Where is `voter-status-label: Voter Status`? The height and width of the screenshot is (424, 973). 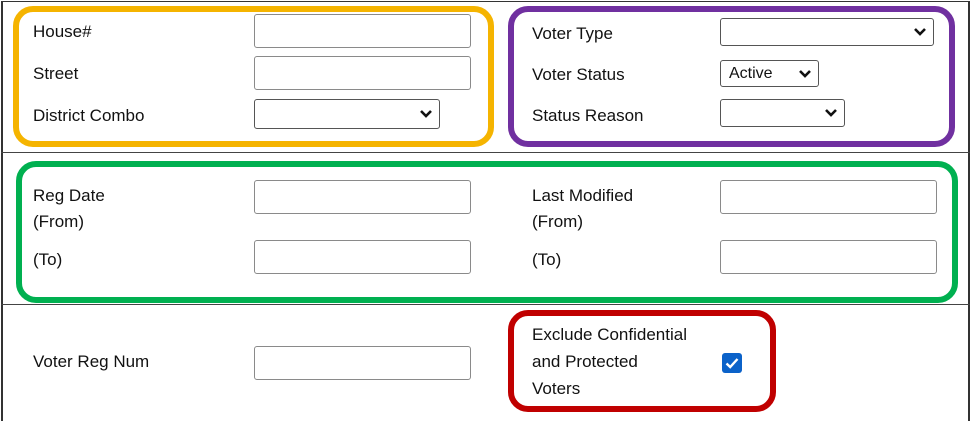
voter-status-label: Voter Status is located at coordinates (578, 74).